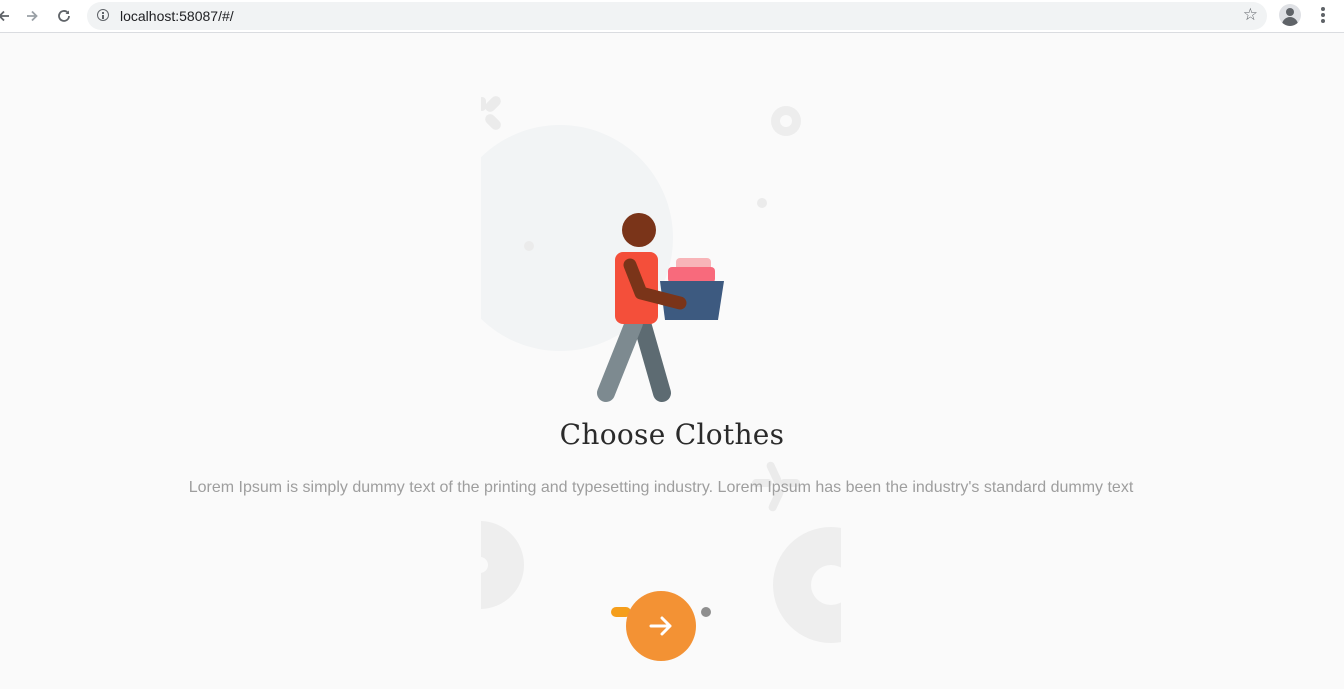 The image size is (1344, 689). What do you see at coordinates (672, 434) in the screenshot?
I see `slide-title: Choose Clothes` at bounding box center [672, 434].